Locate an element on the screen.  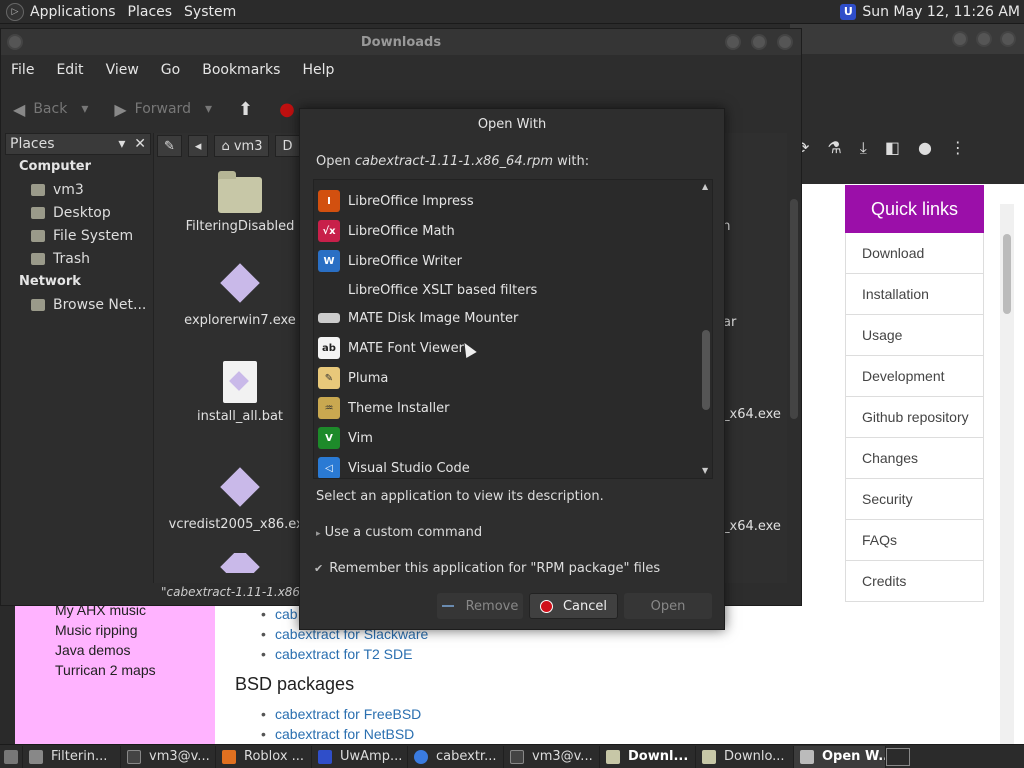
package-link: cab is located at coordinates (279, 614).